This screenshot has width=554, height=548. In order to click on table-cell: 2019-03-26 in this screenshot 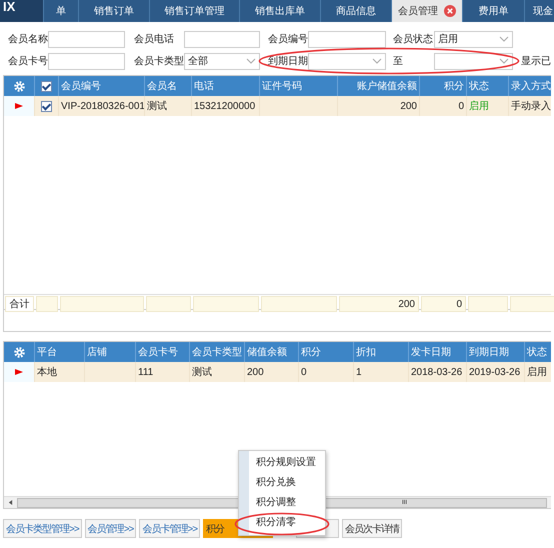, I will do `click(494, 372)`.